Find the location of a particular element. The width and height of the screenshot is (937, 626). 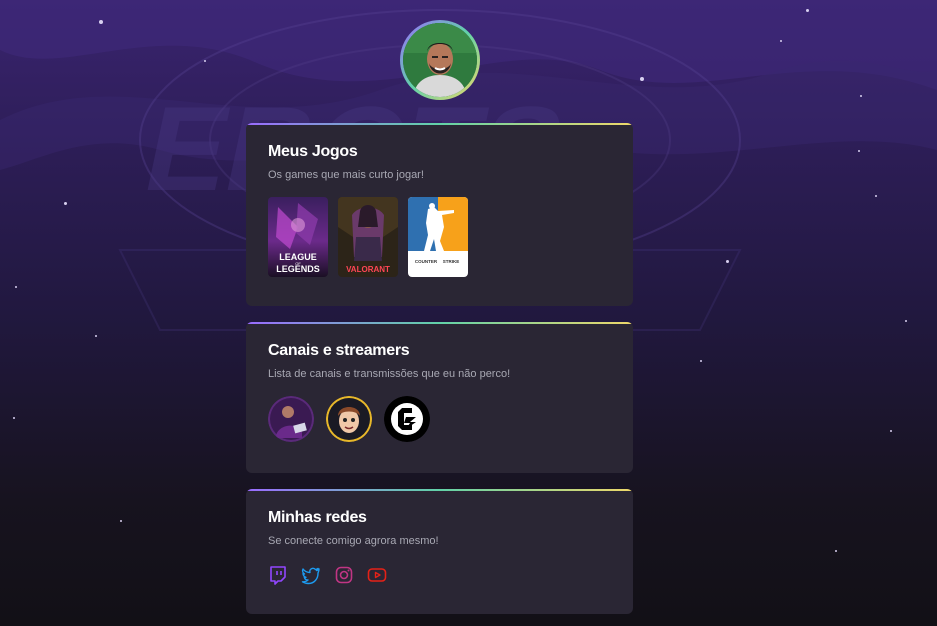

game-league-of-legends: LEAGUE OF LEGENDS is located at coordinates (298, 237).